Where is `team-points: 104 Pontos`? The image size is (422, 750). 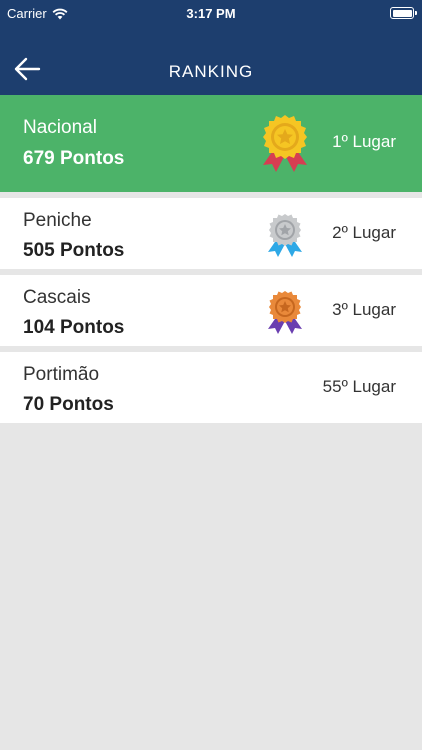 team-points: 104 Pontos is located at coordinates (74, 327).